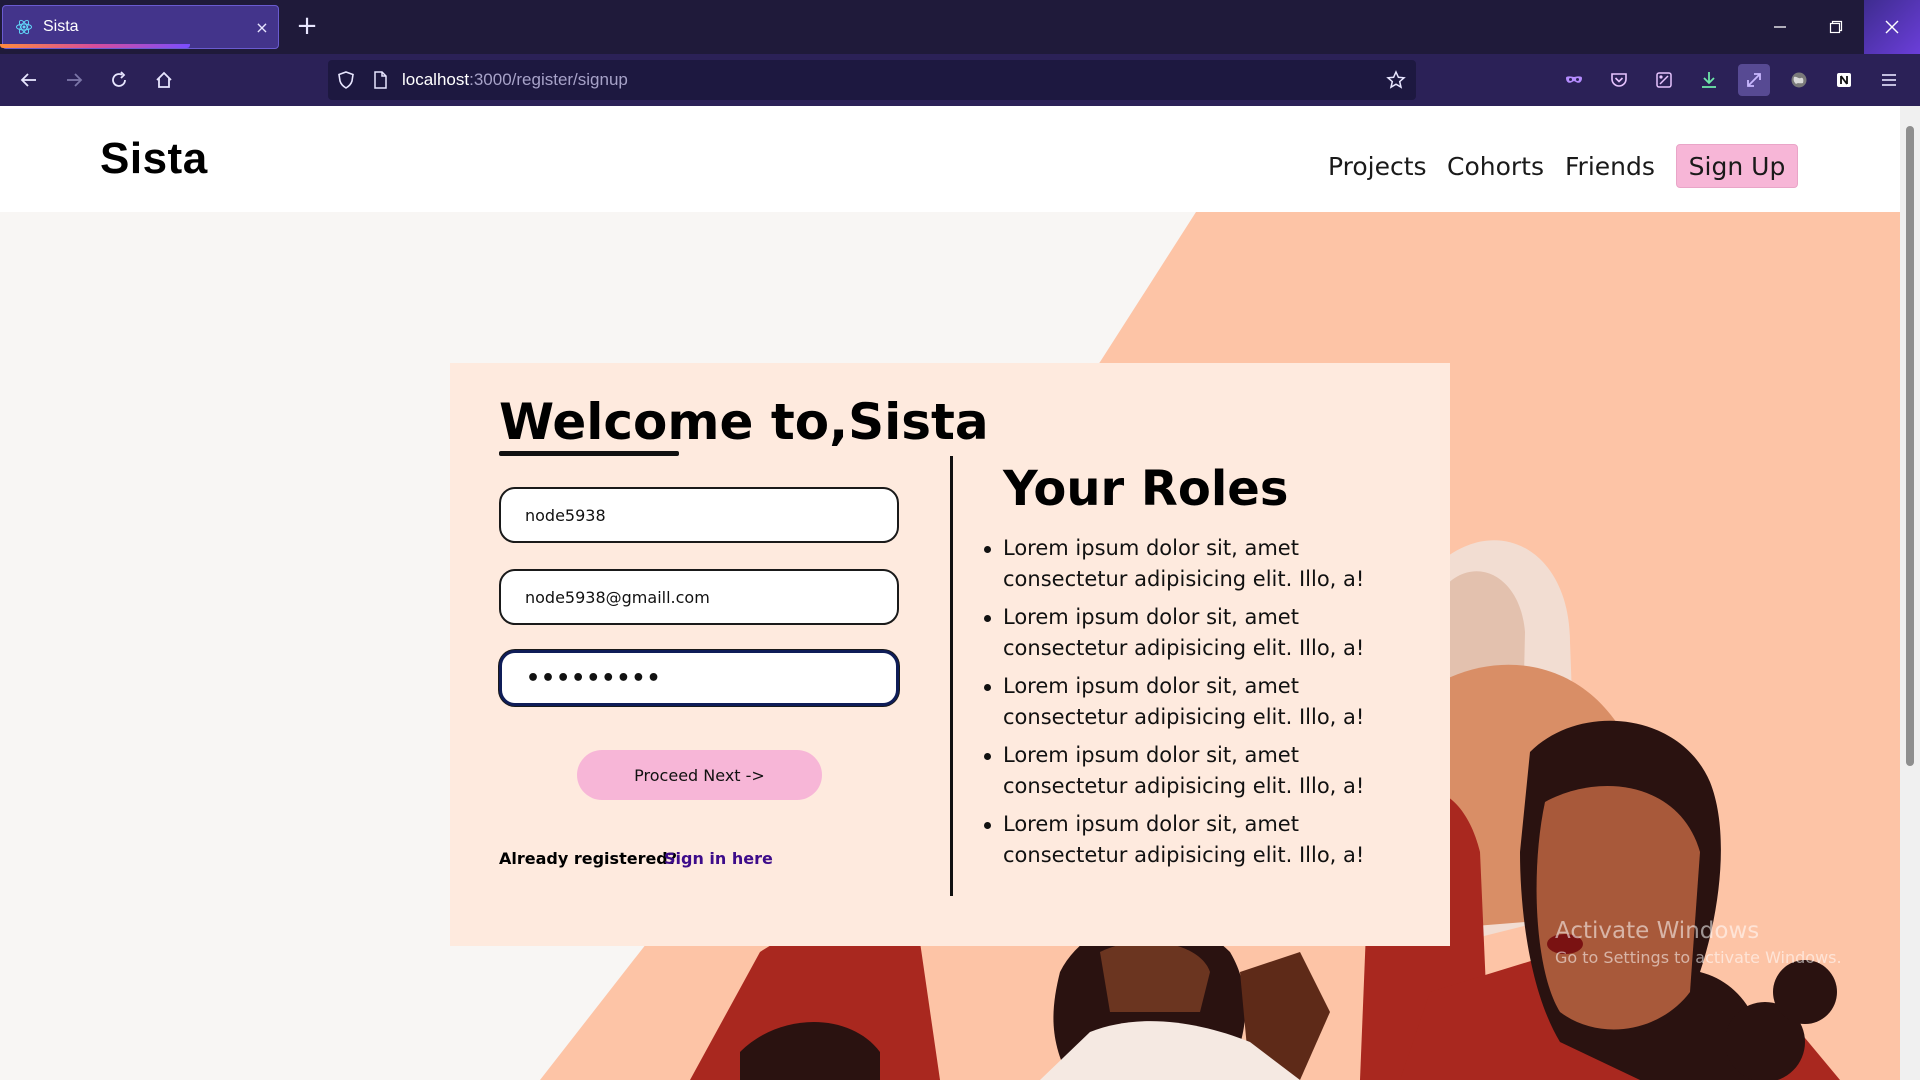  I want to click on resize-icon, so click(1754, 80).